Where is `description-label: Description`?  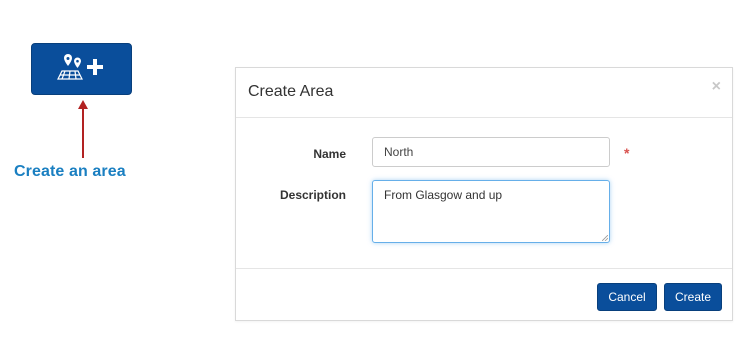 description-label: Description is located at coordinates (312, 195).